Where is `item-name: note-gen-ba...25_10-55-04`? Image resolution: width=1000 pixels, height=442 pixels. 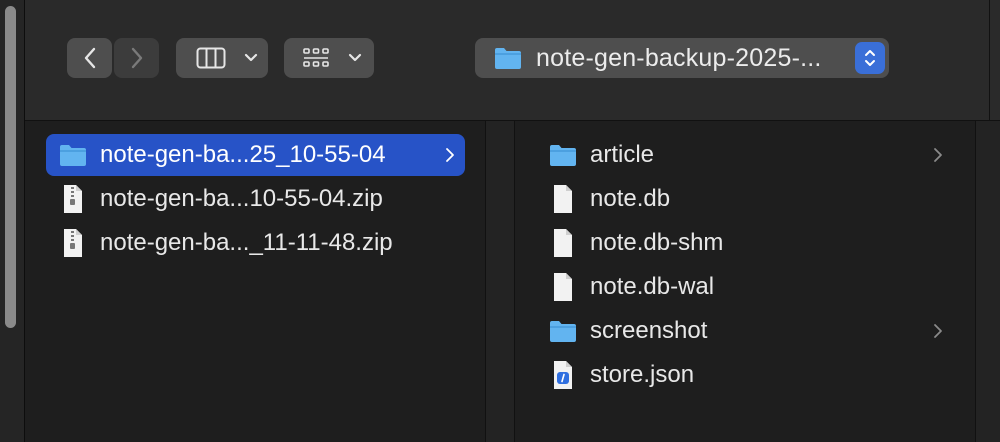 item-name: note-gen-ba...25_10-55-04 is located at coordinates (243, 154).